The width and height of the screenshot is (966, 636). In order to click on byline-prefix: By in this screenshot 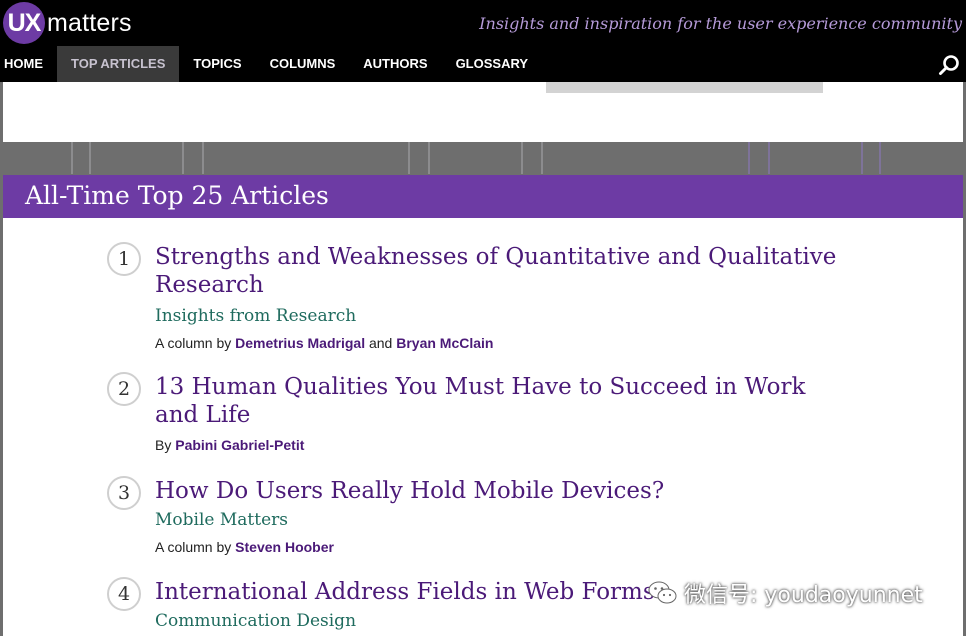, I will do `click(163, 445)`.